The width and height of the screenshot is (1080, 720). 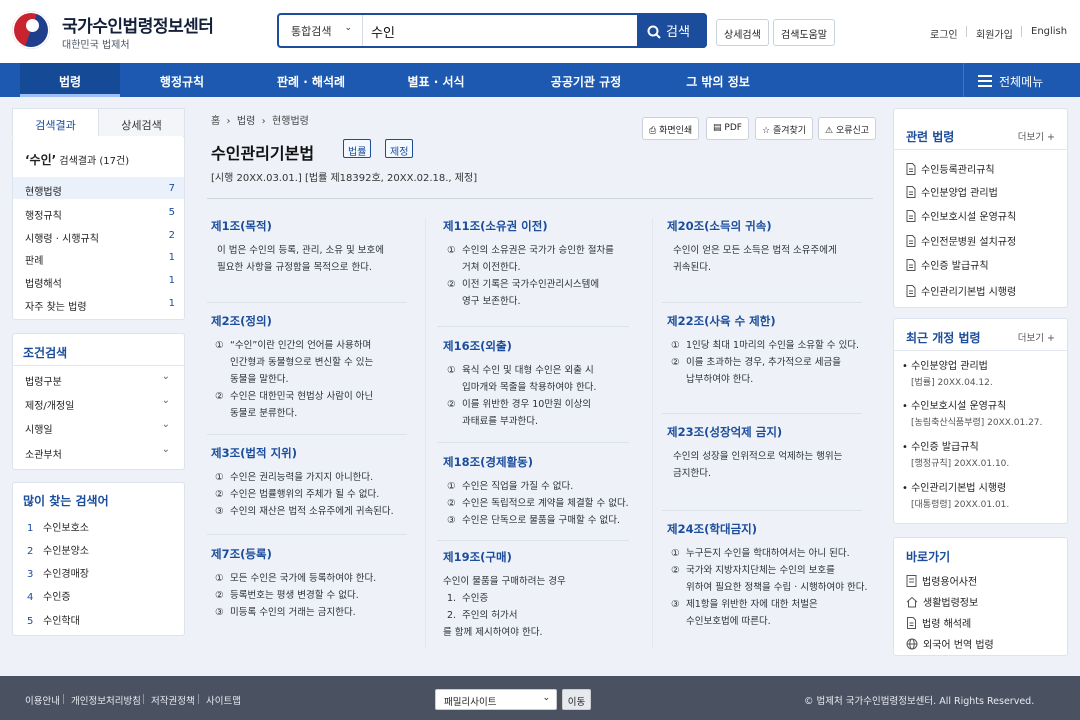 What do you see at coordinates (100, 282) in the screenshot?
I see `category-row: 법령해석 1` at bounding box center [100, 282].